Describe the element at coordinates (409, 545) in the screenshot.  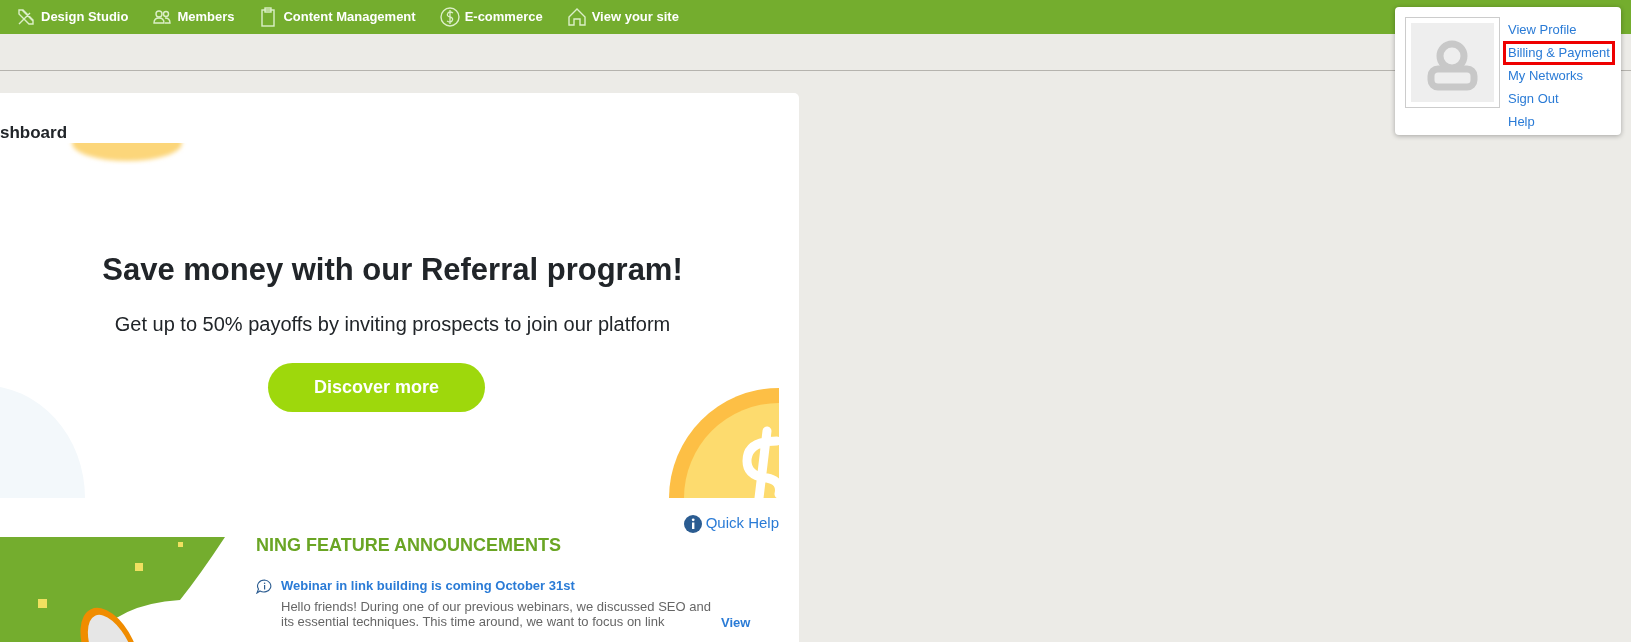
I see `announcements-title: NING FEATURE ANNOUNCEMENTS` at that location.